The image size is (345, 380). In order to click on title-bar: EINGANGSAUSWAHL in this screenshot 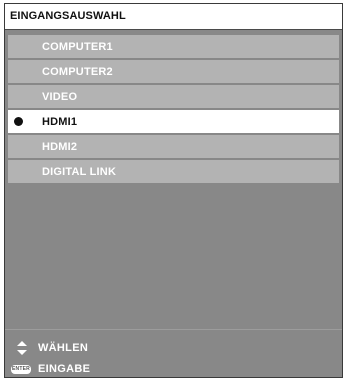, I will do `click(173, 17)`.